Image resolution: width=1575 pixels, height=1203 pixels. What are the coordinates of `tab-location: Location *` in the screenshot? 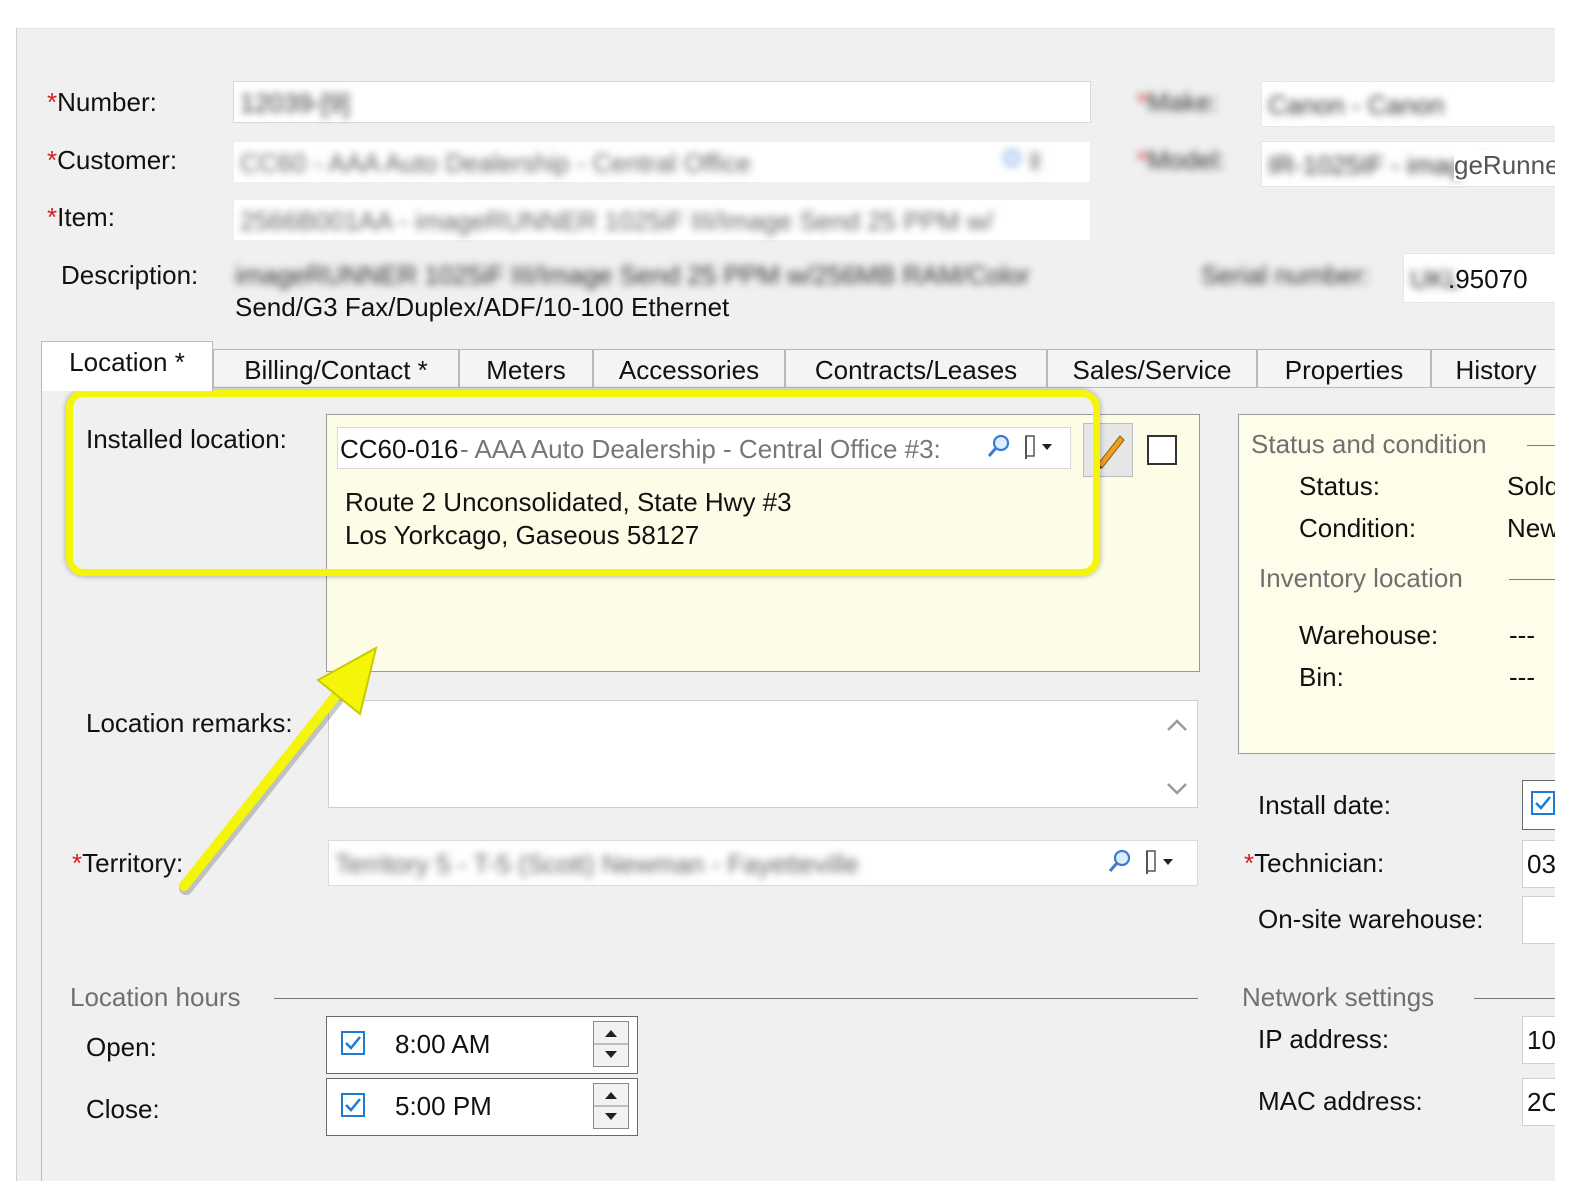 It's located at (127, 366).